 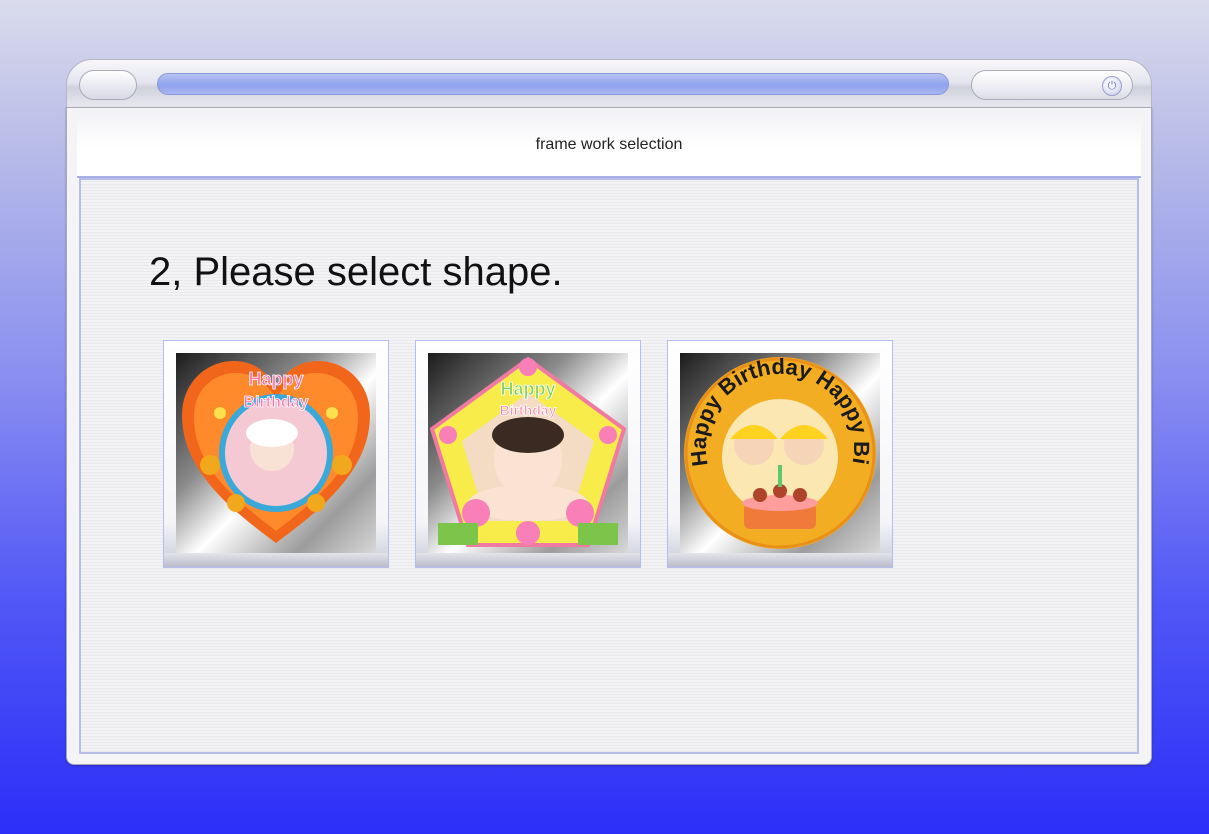 I want to click on heart-frame-thumbnail: Happy Birthday, so click(x=276, y=453).